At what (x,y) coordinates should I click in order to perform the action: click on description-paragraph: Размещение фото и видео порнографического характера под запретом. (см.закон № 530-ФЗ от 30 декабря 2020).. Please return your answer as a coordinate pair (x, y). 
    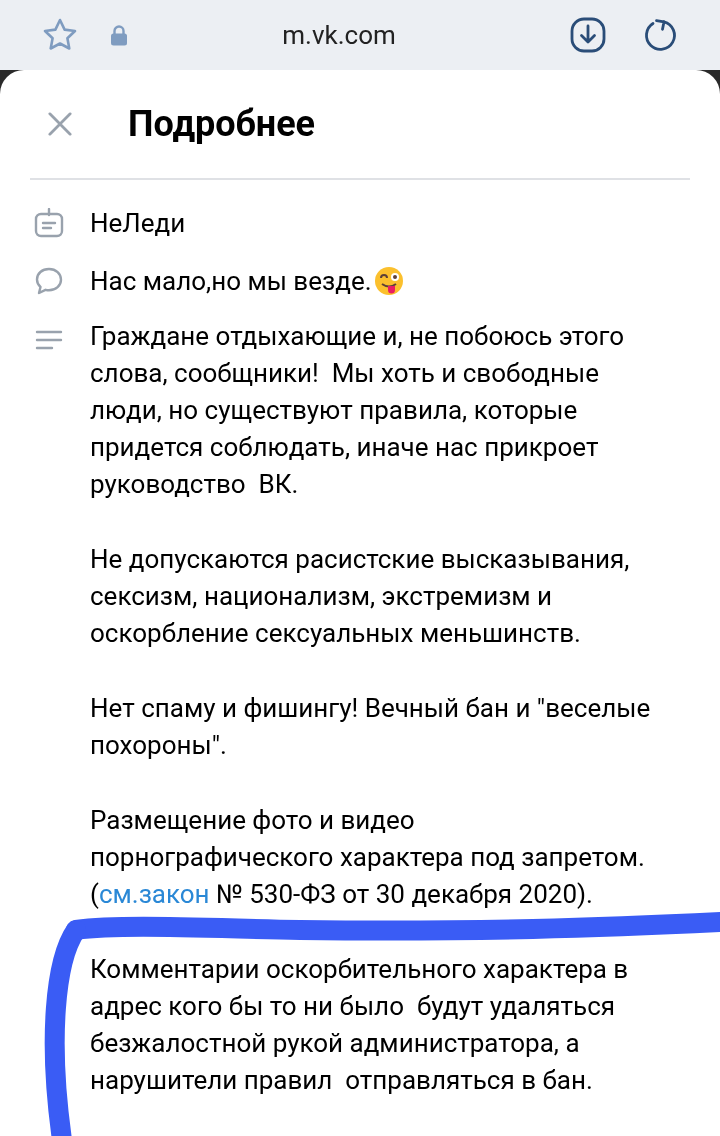
    Looking at the image, I should click on (368, 857).